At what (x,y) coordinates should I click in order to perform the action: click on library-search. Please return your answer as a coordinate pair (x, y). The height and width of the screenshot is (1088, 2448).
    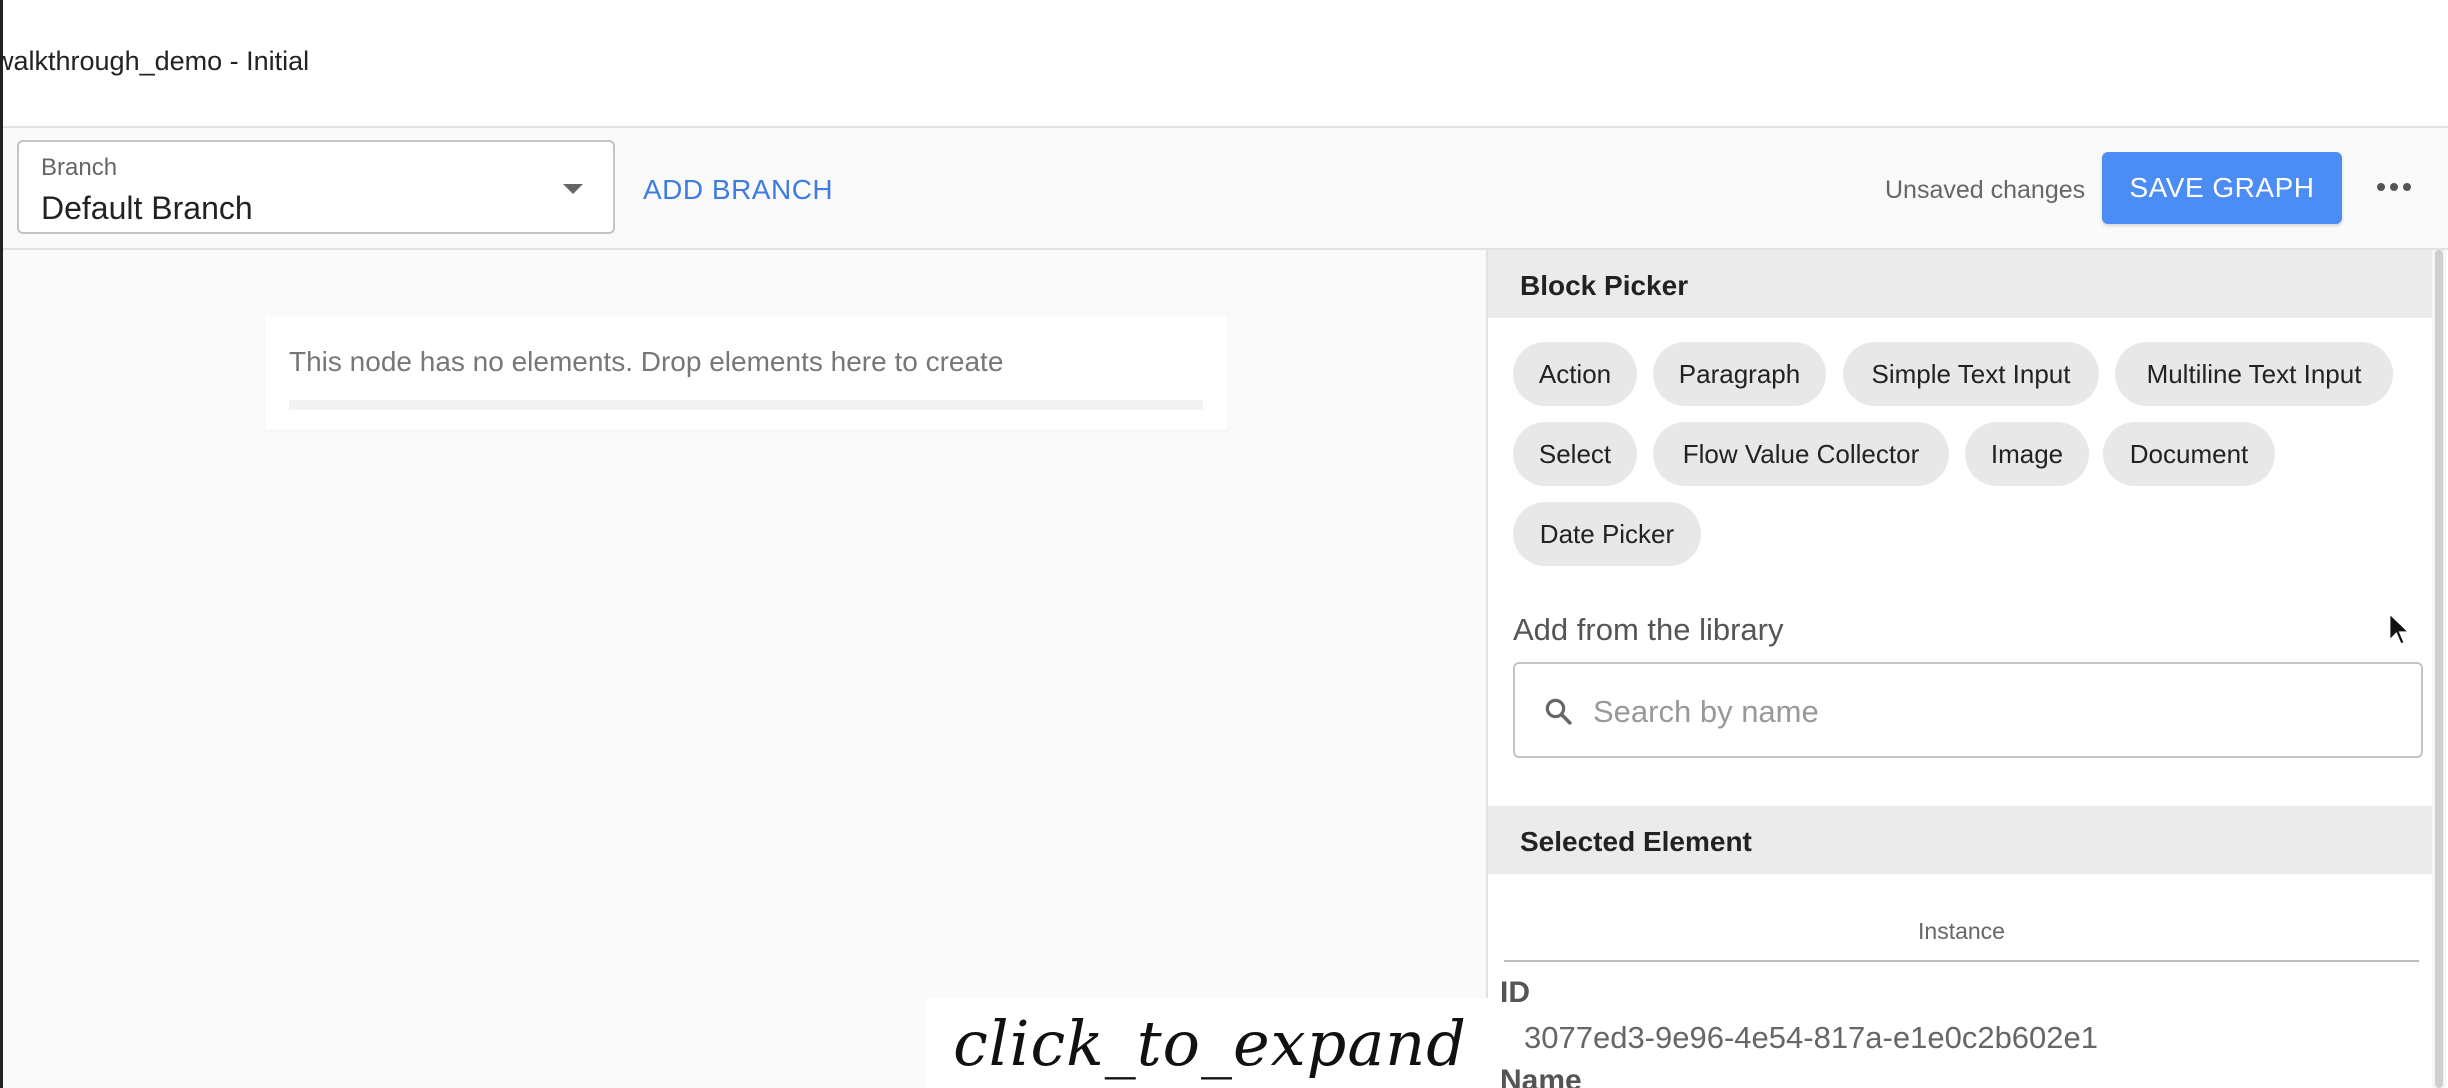
    Looking at the image, I should click on (1968, 710).